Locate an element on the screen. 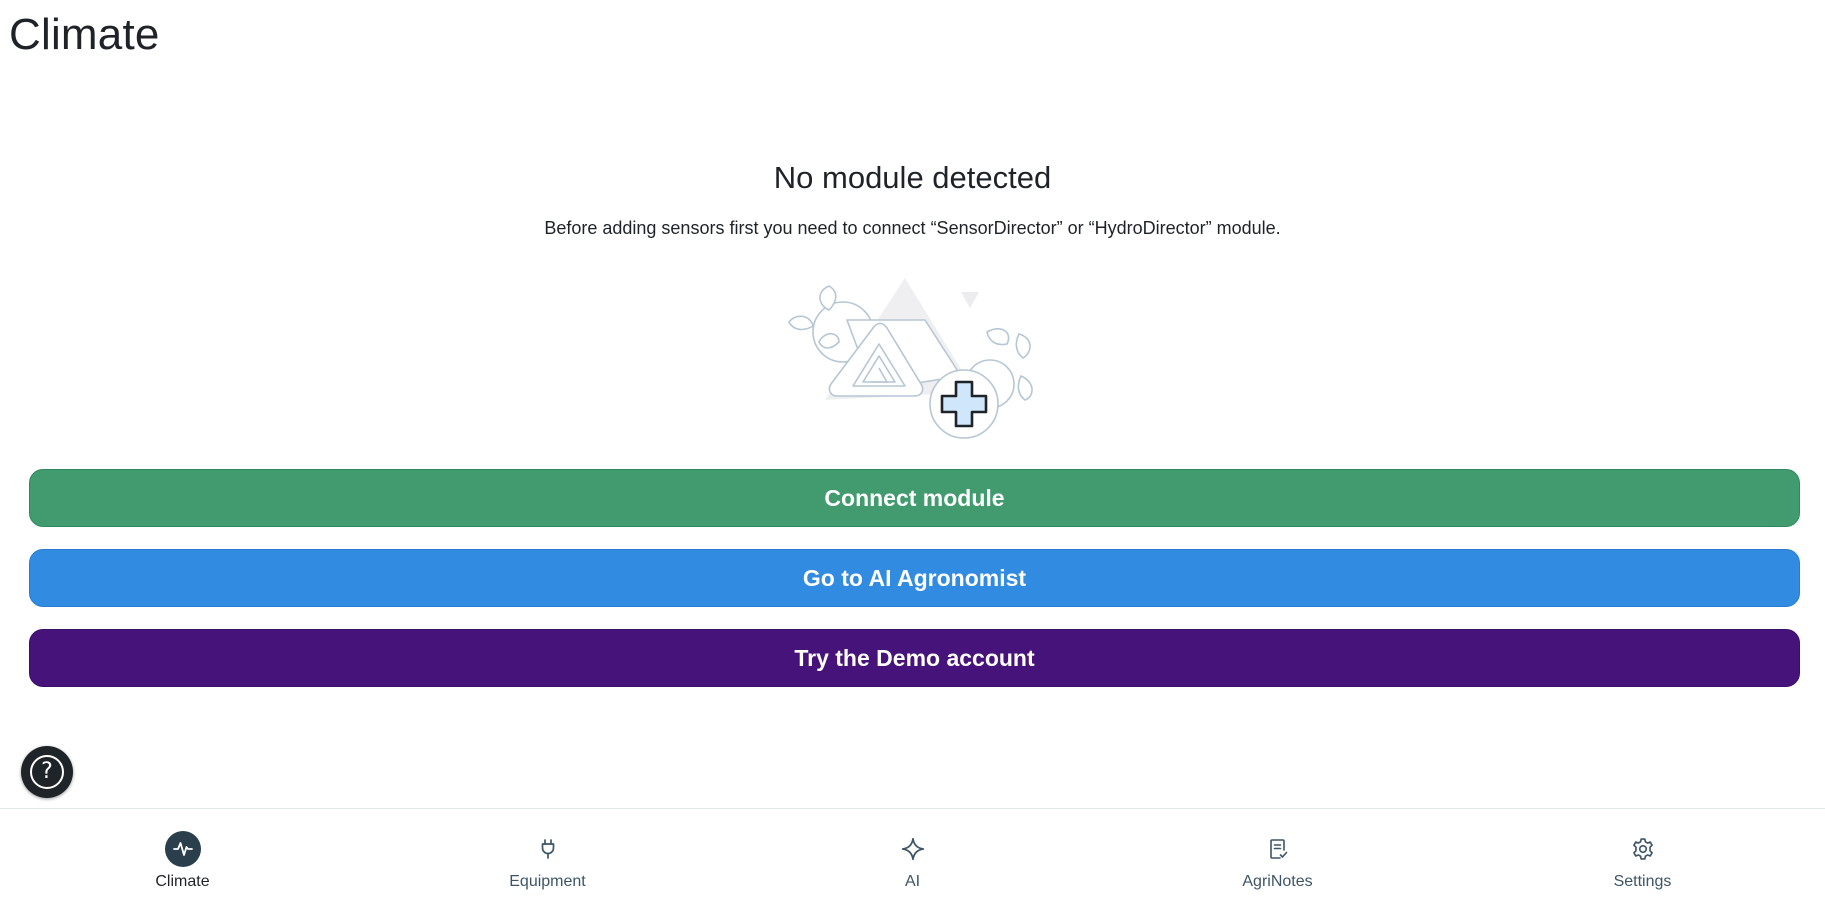  try-demo-account-button: Try the Demo account is located at coordinates (914, 658).